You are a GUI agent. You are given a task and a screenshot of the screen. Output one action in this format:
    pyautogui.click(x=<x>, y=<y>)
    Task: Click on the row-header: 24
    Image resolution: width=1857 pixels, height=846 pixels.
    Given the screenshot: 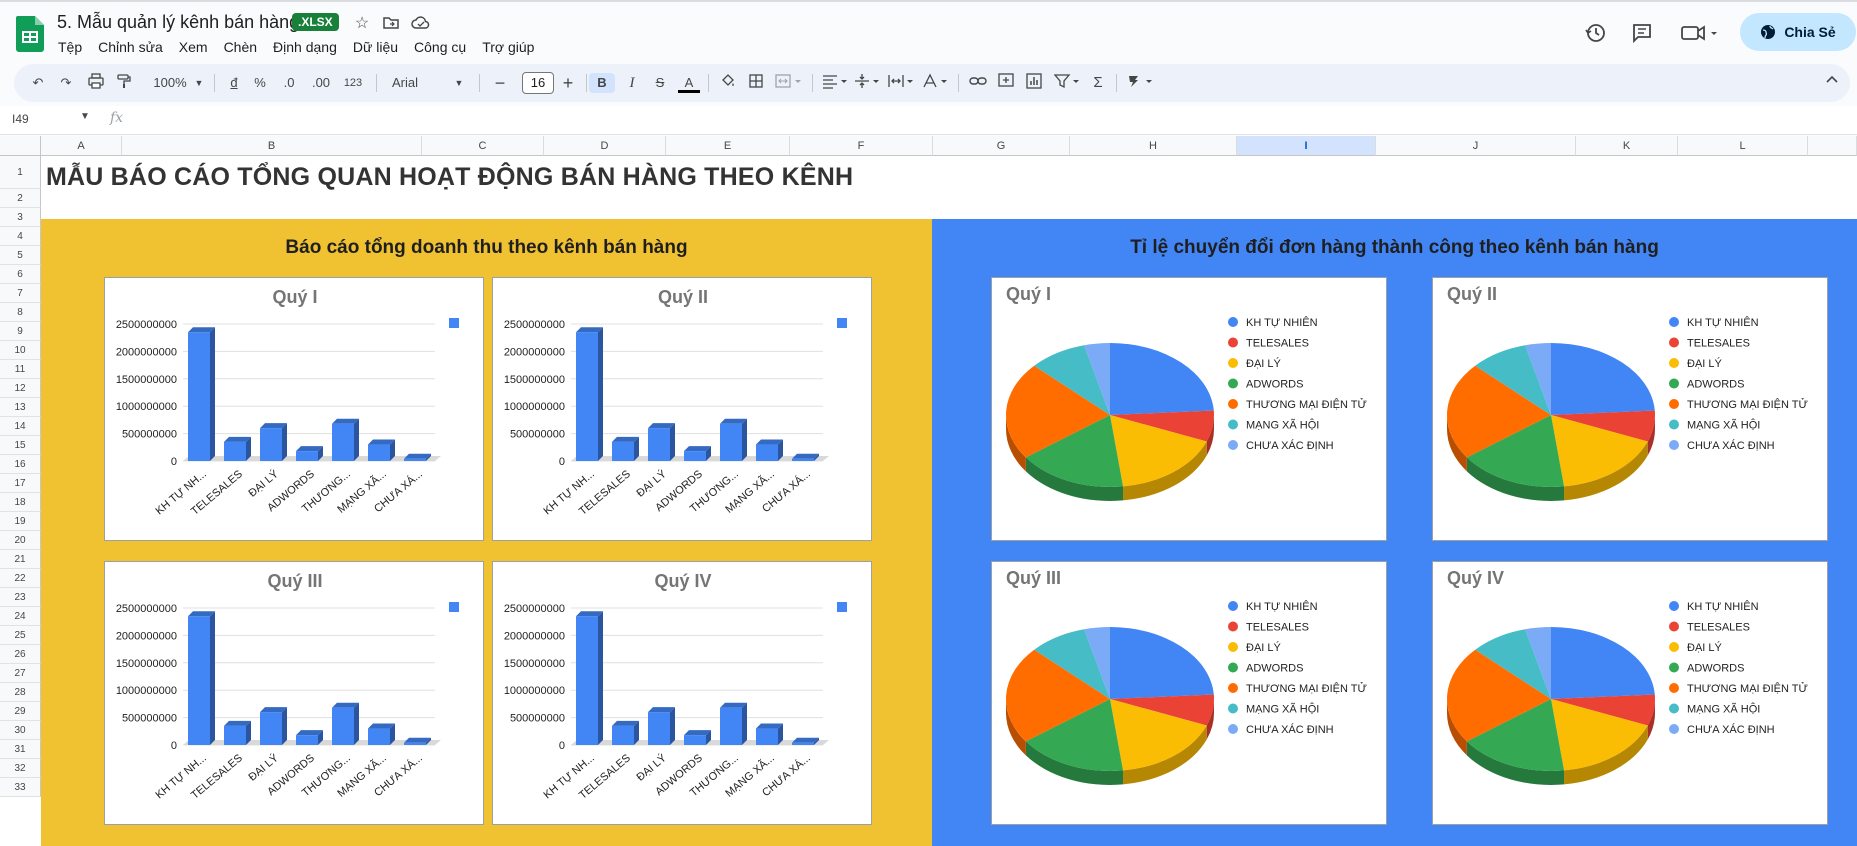 What is the action you would take?
    pyautogui.click(x=20, y=616)
    